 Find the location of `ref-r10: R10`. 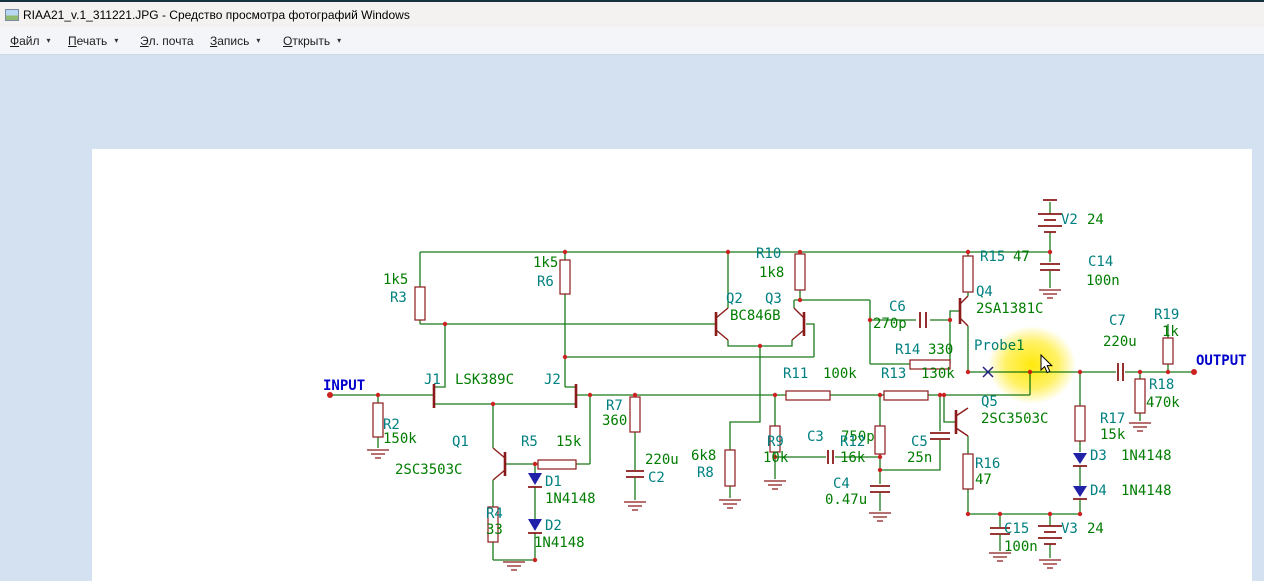

ref-r10: R10 is located at coordinates (769, 254).